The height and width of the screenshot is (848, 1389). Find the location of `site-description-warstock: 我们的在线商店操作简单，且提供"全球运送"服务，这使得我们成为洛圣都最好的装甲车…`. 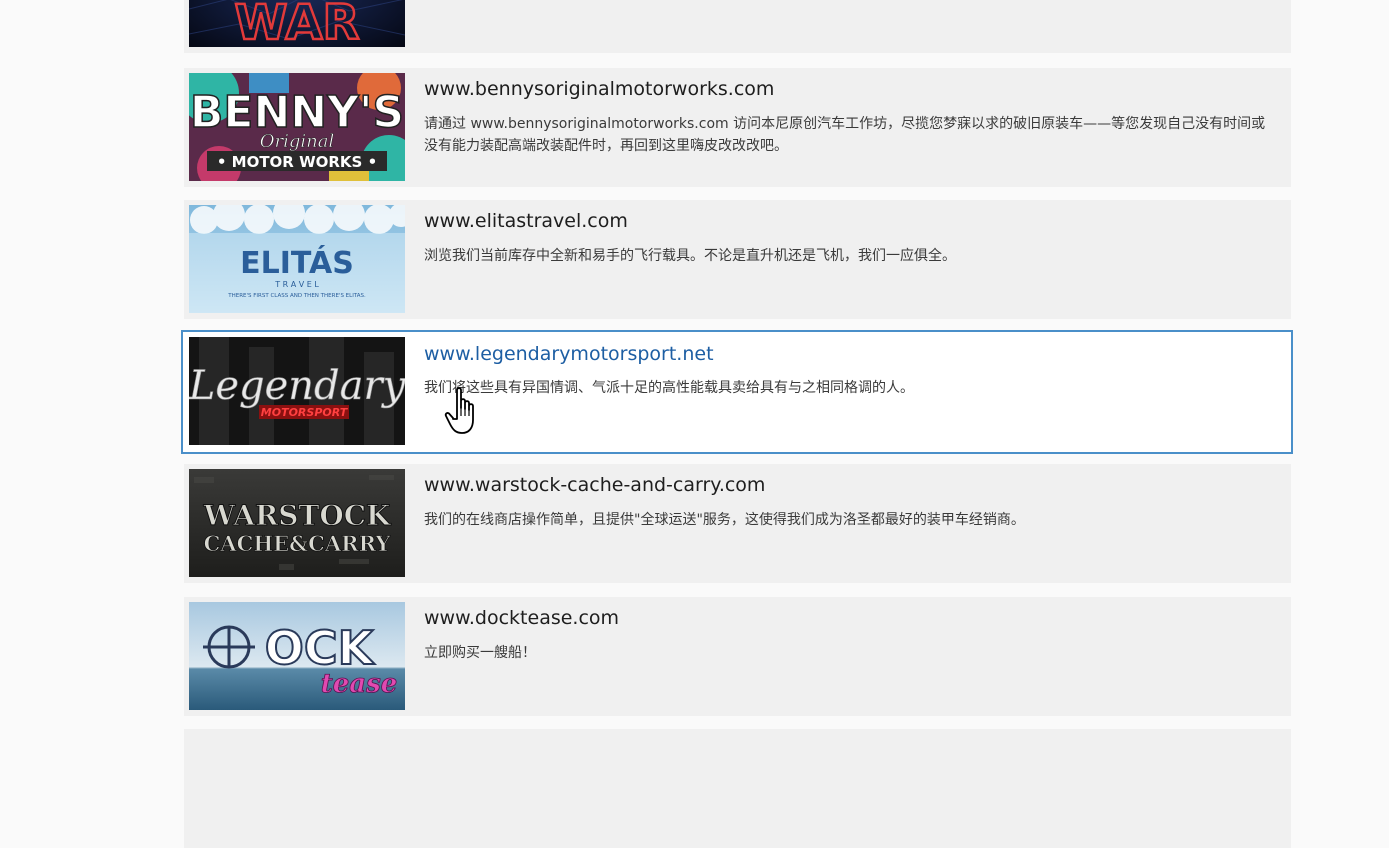

site-description-warstock: 我们的在线商店操作简单，且提供"全球运送"服务，这使得我们成为洛圣都最好的装甲车… is located at coordinates (724, 520).